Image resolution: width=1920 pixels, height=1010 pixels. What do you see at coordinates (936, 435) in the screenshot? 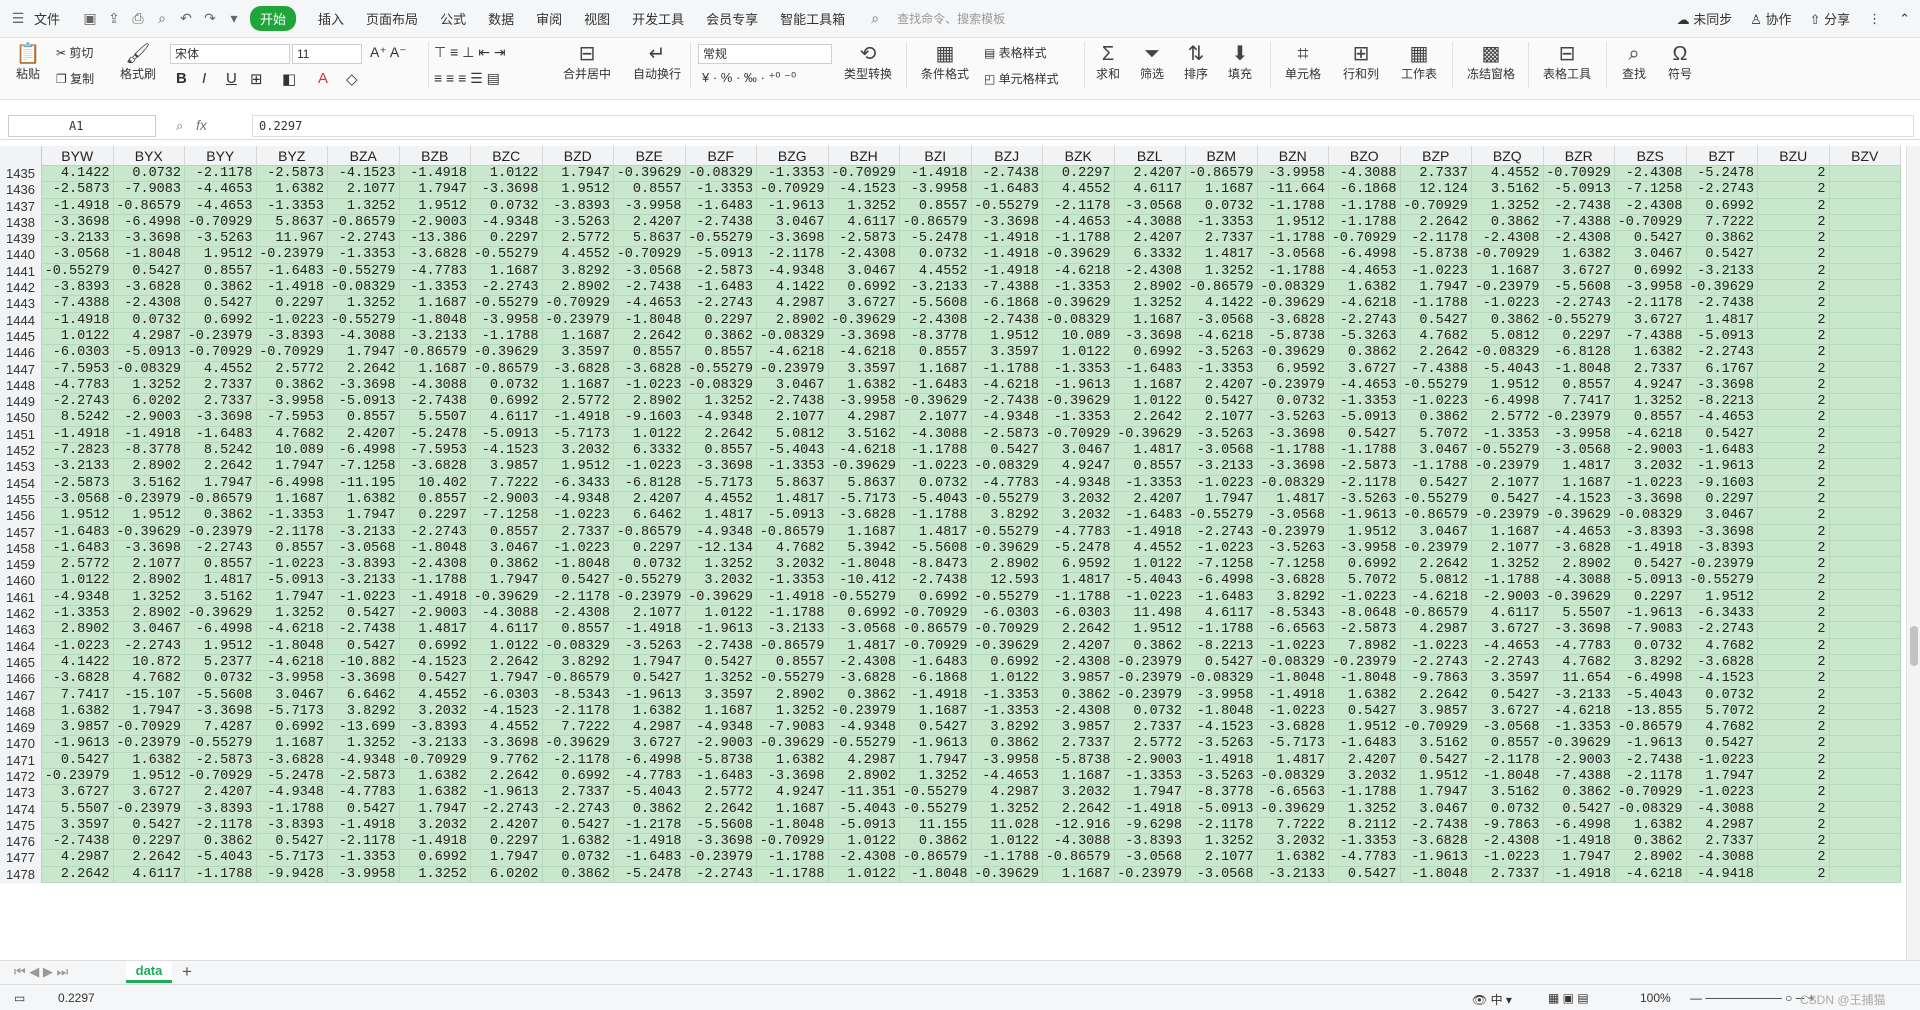
I see `cell: -4.3088` at bounding box center [936, 435].